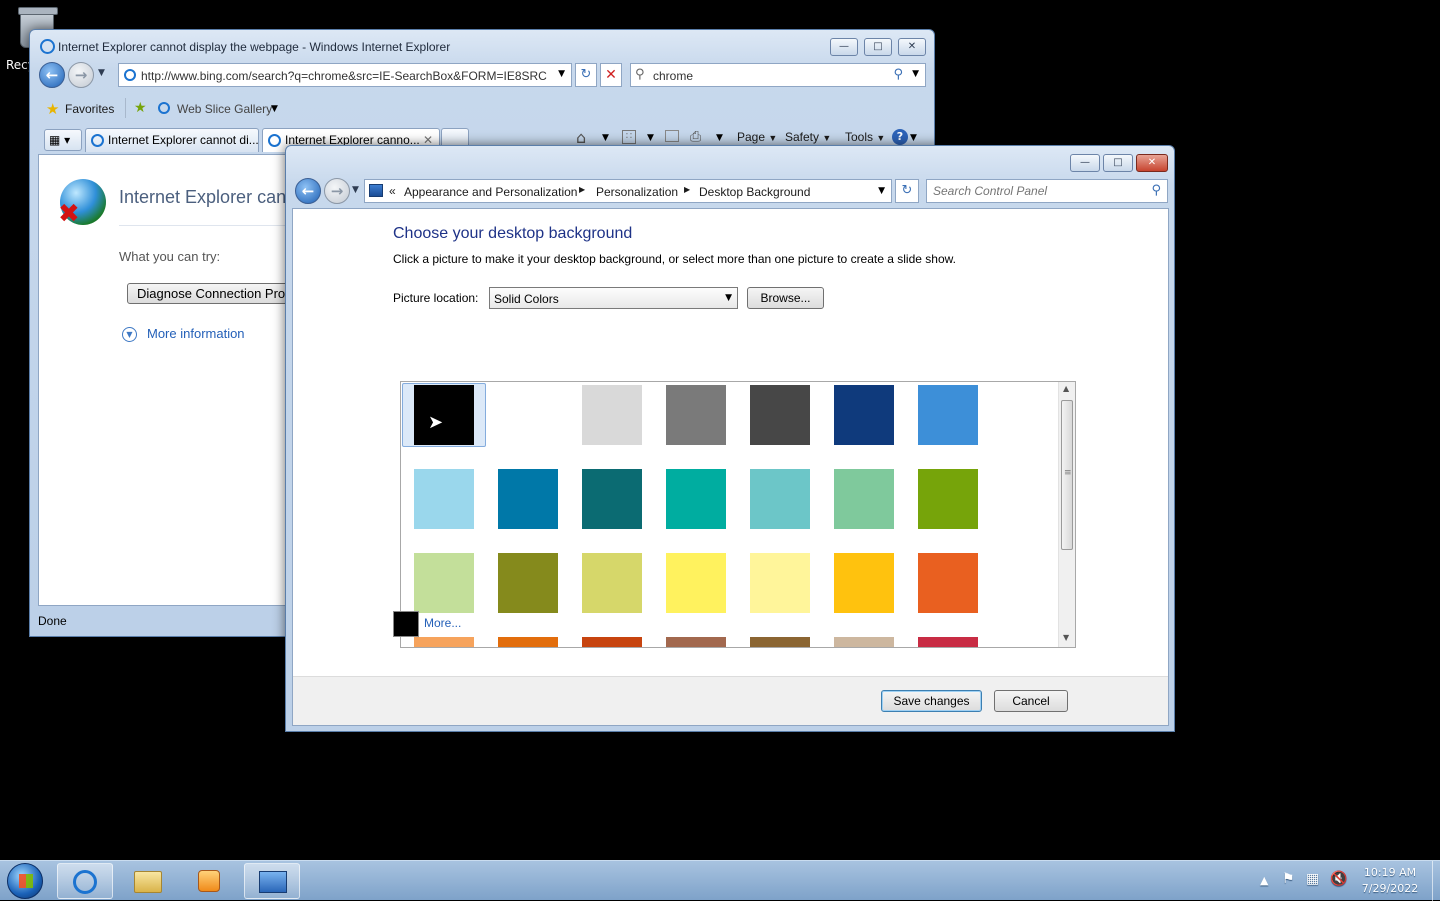 The width and height of the screenshot is (1440, 901). I want to click on breadcrumb-item-desktop-background: Desktop Background, so click(754, 192).